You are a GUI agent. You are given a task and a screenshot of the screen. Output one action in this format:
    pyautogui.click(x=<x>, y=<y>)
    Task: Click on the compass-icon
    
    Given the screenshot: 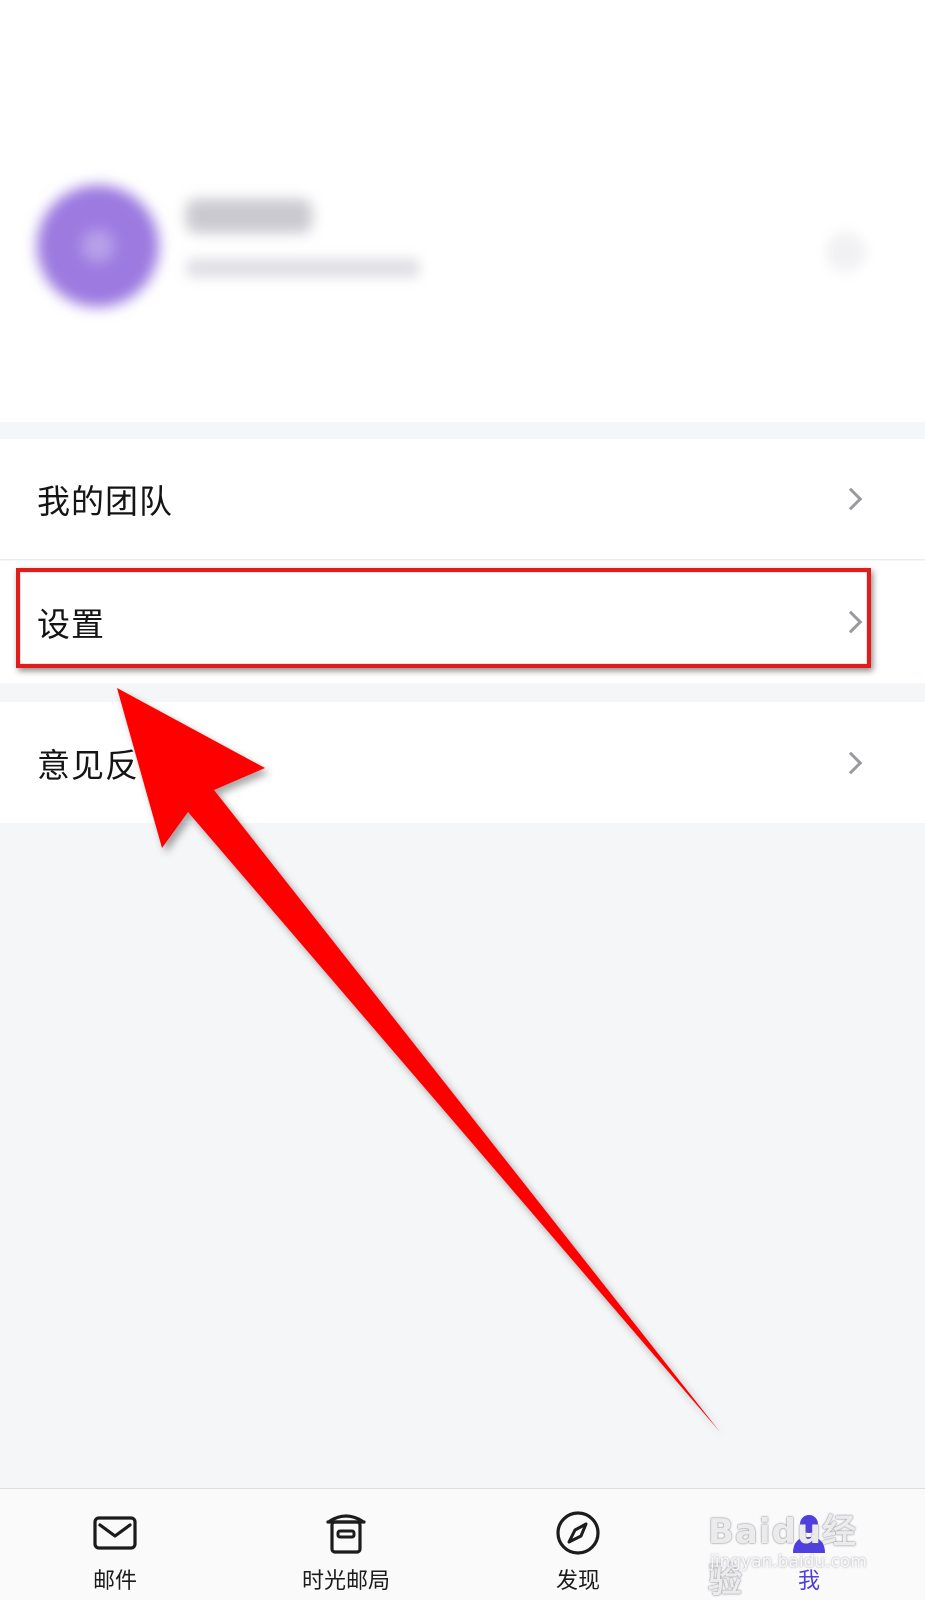 What is the action you would take?
    pyautogui.click(x=578, y=1533)
    